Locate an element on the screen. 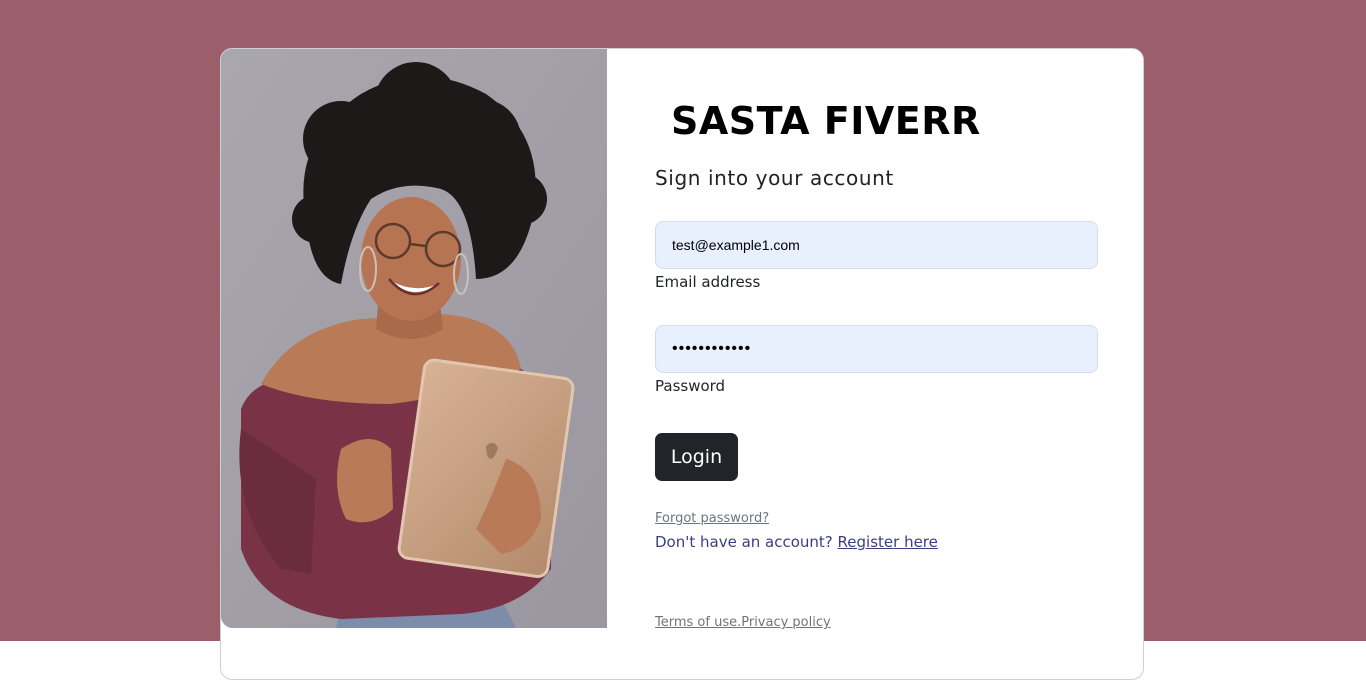  password-input is located at coordinates (876, 349).